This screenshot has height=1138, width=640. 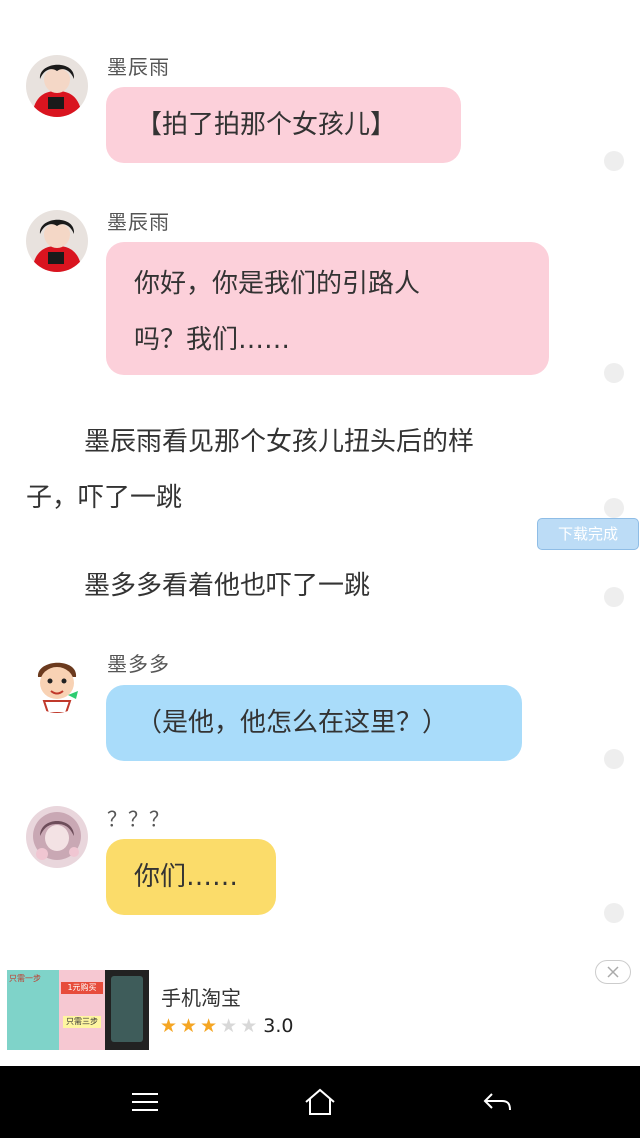 What do you see at coordinates (33, 1010) in the screenshot?
I see `ad-image-panel: 只需一步` at bounding box center [33, 1010].